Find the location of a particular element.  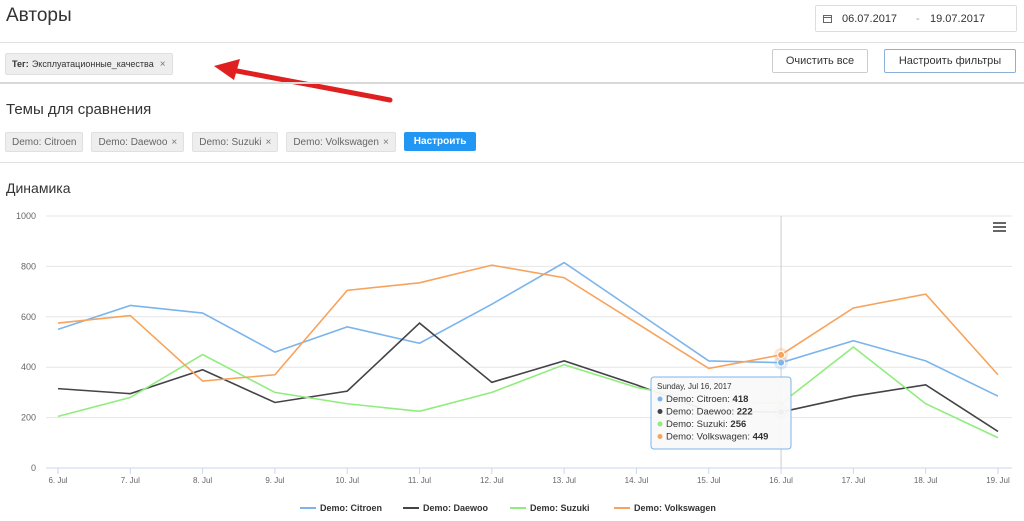

x-tick-label: 10. Jul is located at coordinates (347, 480).